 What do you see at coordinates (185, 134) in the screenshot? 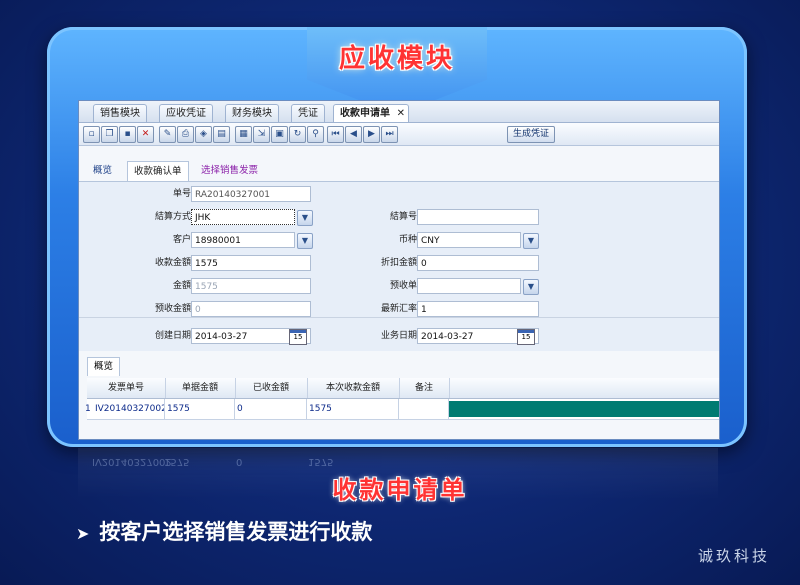
I see `print-icon: ⎙` at bounding box center [185, 134].